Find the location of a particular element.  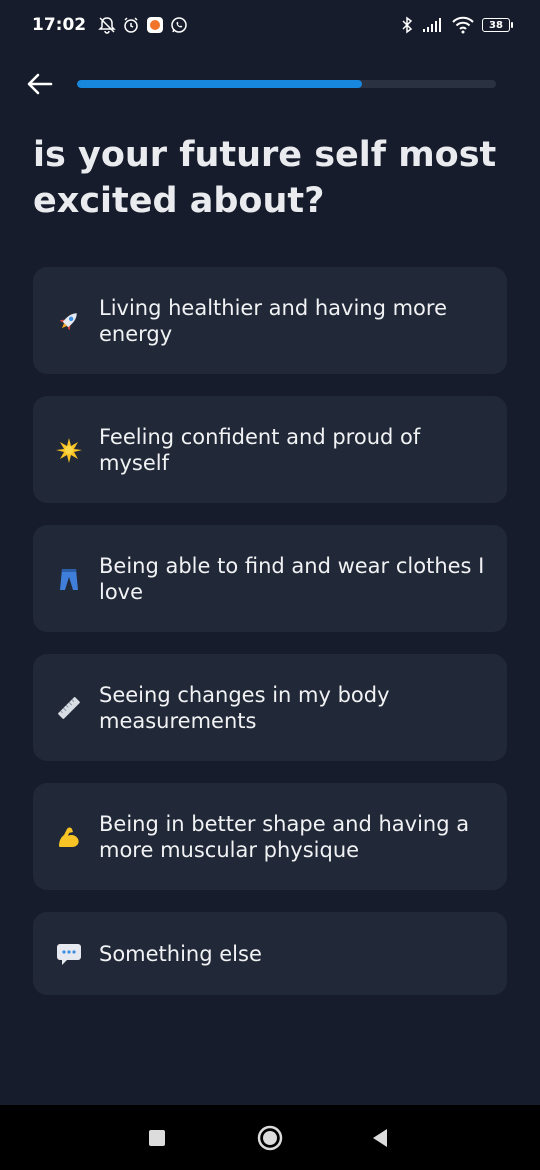

status-right: 38 is located at coordinates (456, 25).